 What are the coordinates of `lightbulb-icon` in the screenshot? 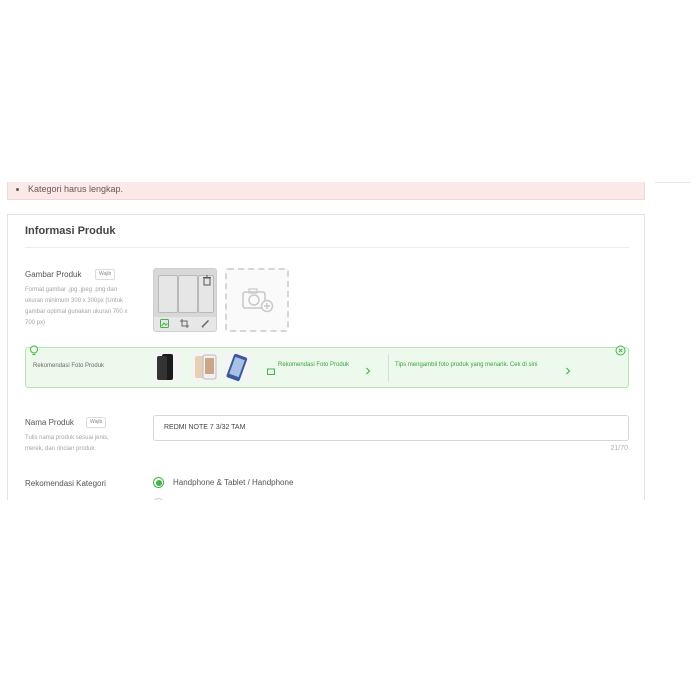 It's located at (34, 352).